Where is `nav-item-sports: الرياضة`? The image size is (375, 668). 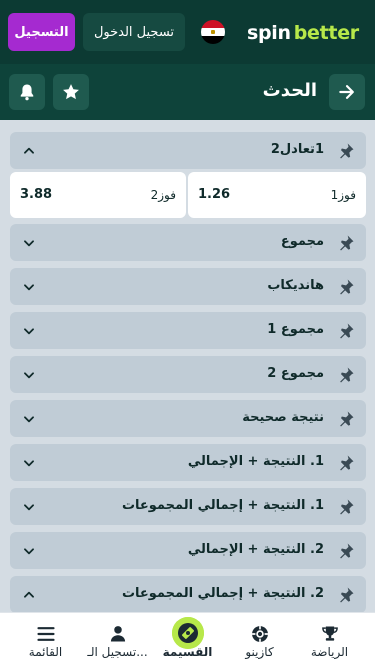
nav-item-sports: الرياضة is located at coordinates (329, 640).